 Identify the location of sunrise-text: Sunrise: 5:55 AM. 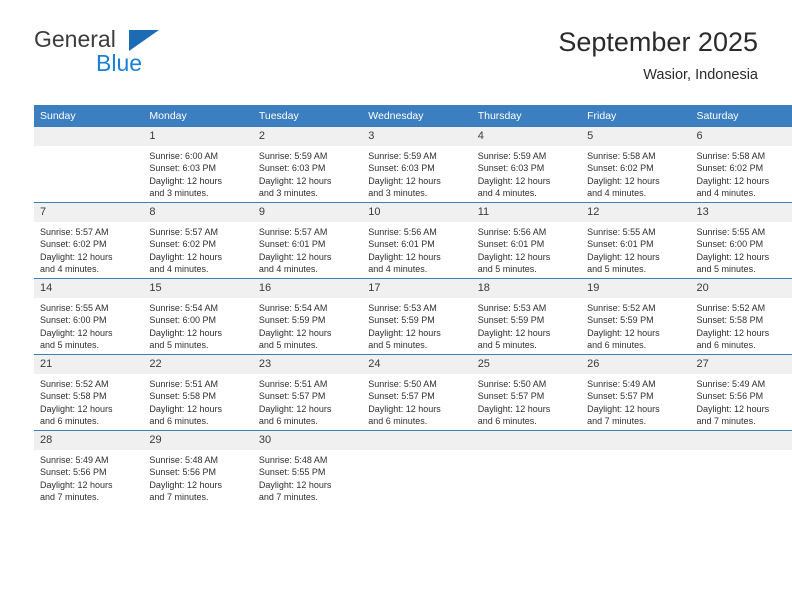
(621, 232).